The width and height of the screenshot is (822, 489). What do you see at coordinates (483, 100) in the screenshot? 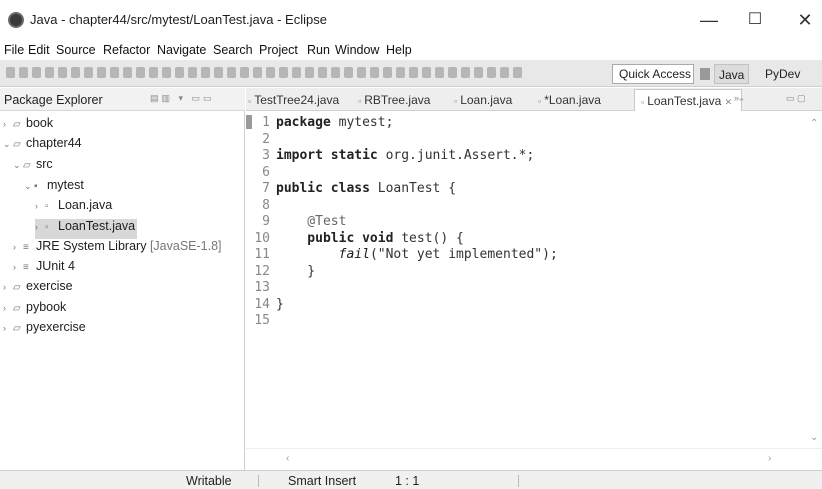
I see `tab-loan: ▫ Loan.java` at bounding box center [483, 100].